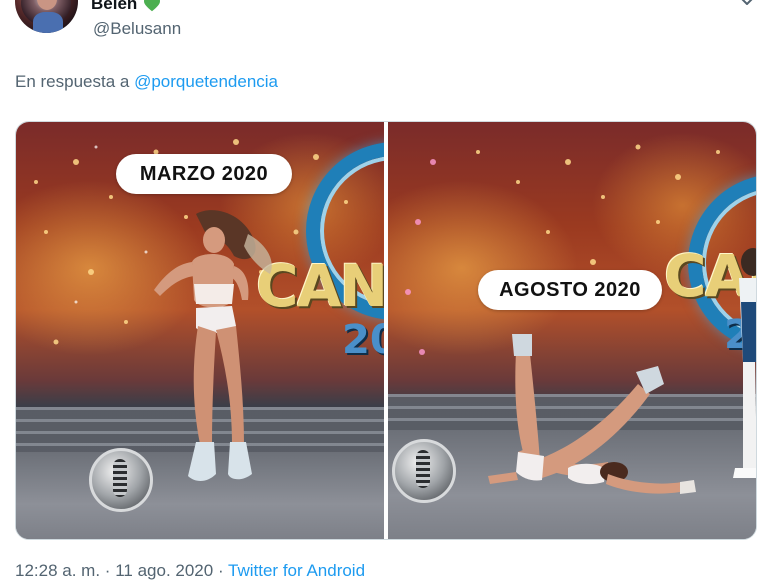 This screenshot has width=768, height=582. Describe the element at coordinates (57, 570) in the screenshot. I see `tweet-time: 12:28 a. m.` at that location.